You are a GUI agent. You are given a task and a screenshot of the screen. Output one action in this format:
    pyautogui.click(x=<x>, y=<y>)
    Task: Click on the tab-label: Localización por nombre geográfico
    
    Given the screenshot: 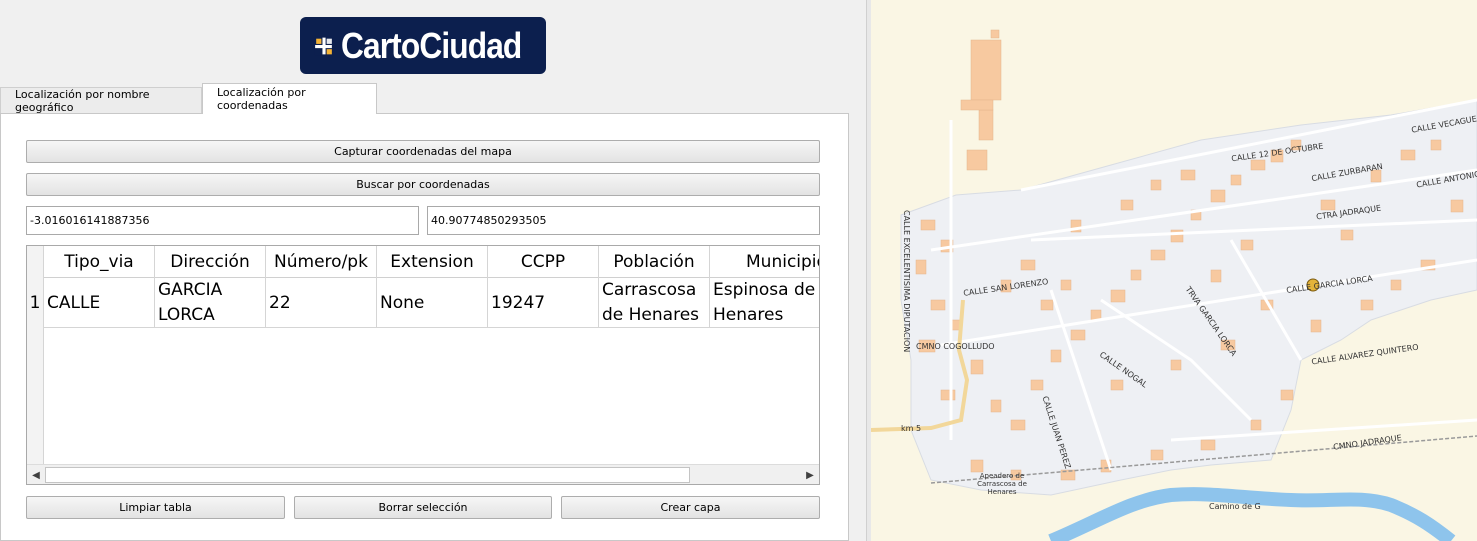 What is the action you would take?
    pyautogui.click(x=82, y=101)
    